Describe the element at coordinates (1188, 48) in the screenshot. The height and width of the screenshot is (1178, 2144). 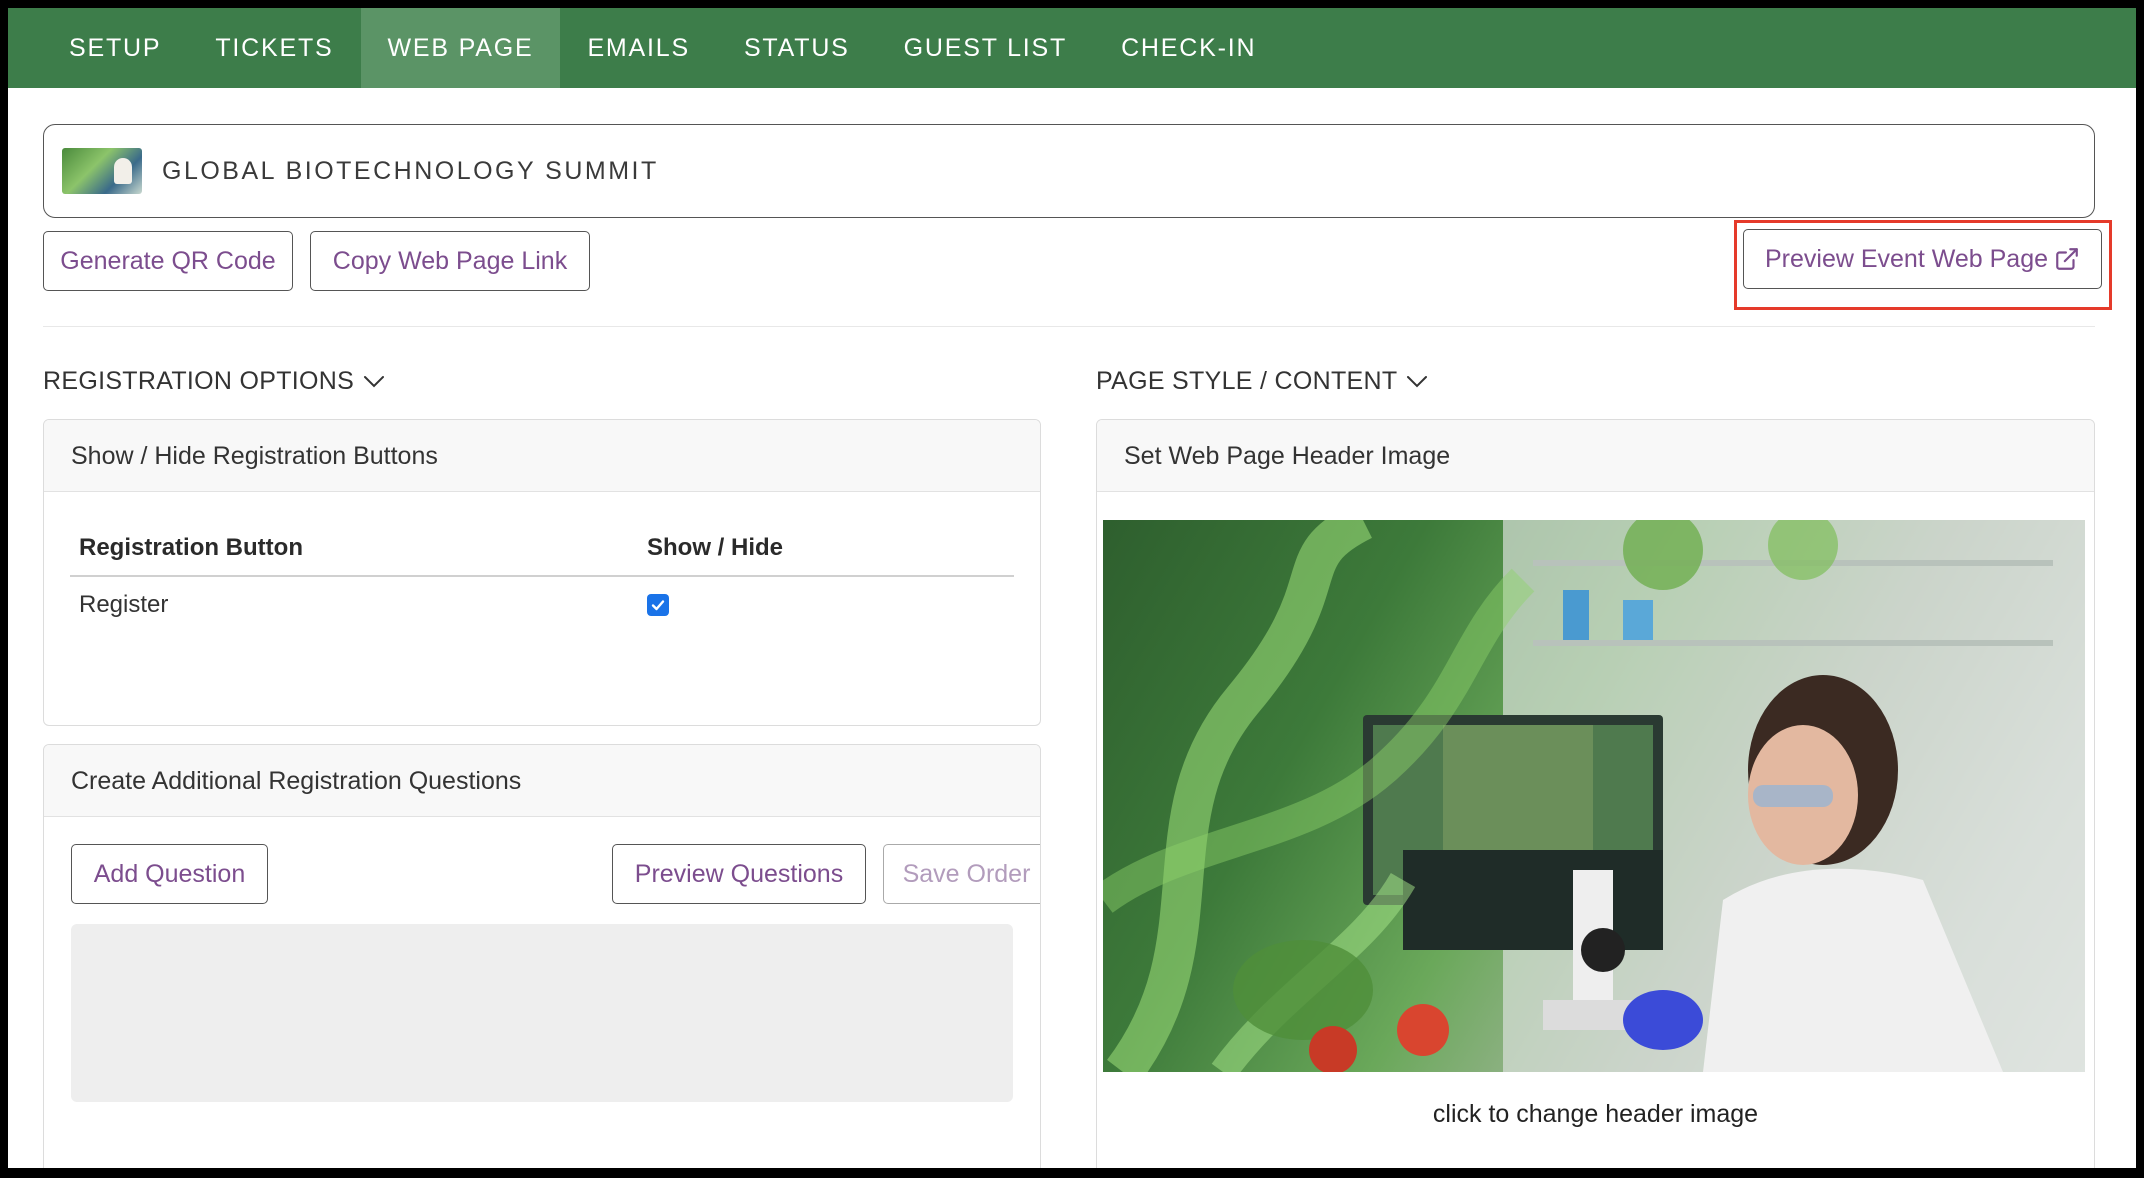
I see `tab-check-in: CHECK-IN` at that location.